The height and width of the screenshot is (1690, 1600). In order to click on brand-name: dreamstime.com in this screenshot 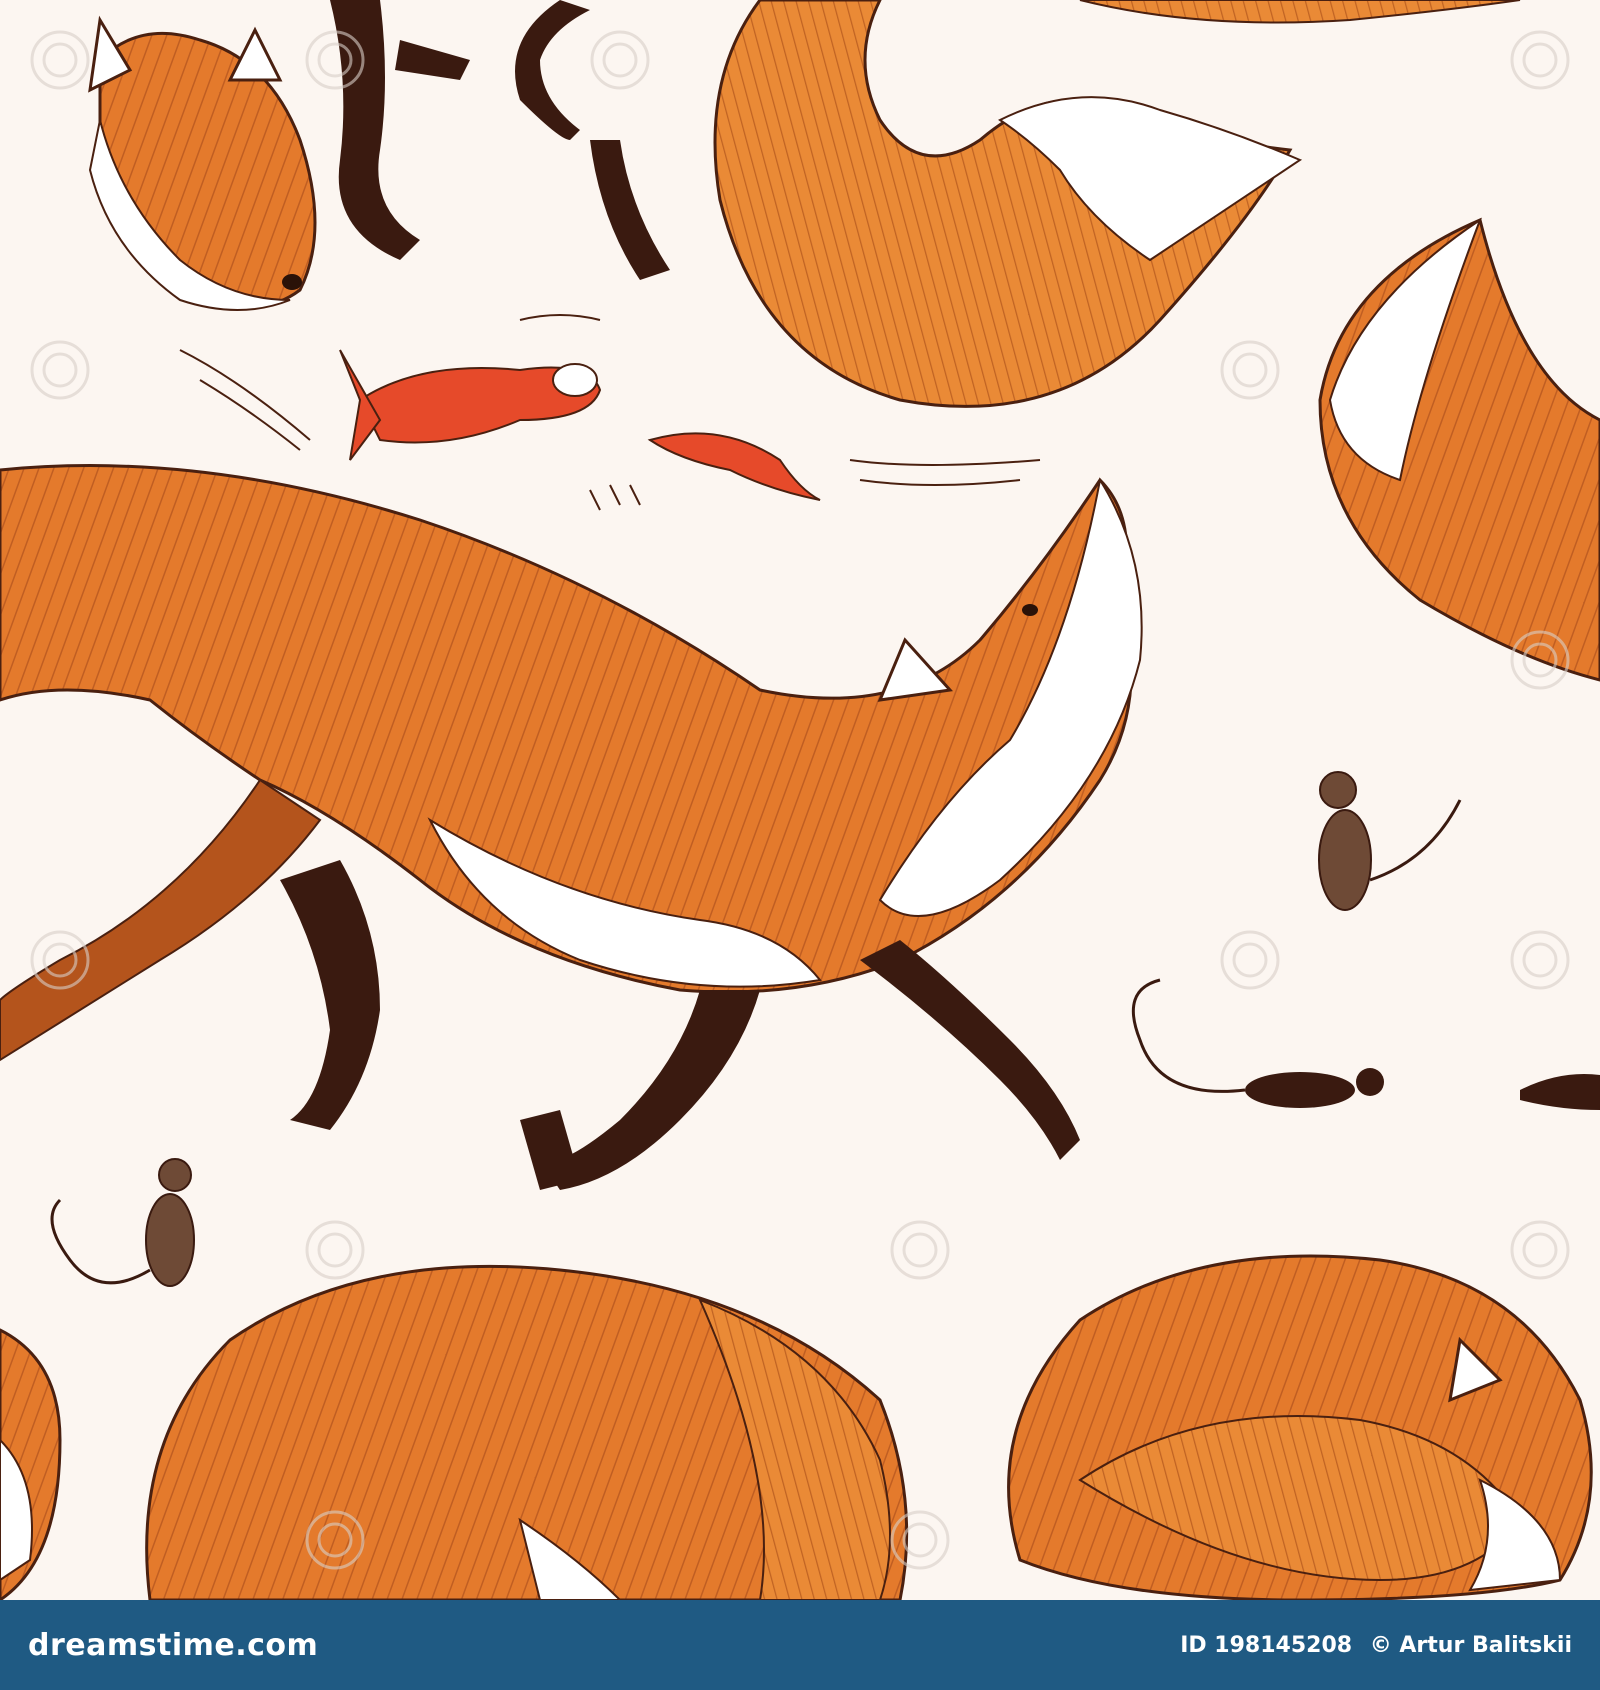, I will do `click(173, 1645)`.